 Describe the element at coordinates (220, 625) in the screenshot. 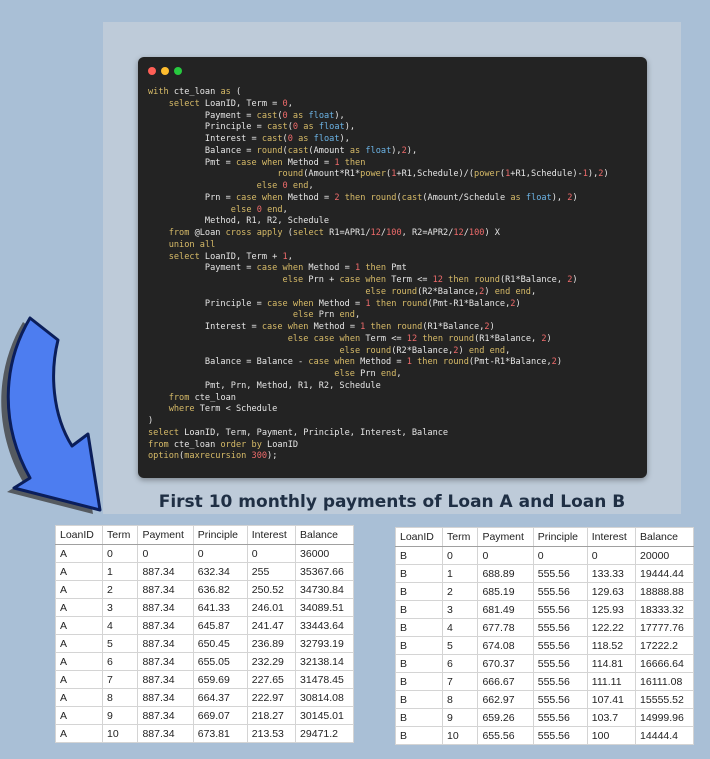

I see `table-cell: 645.87` at that location.